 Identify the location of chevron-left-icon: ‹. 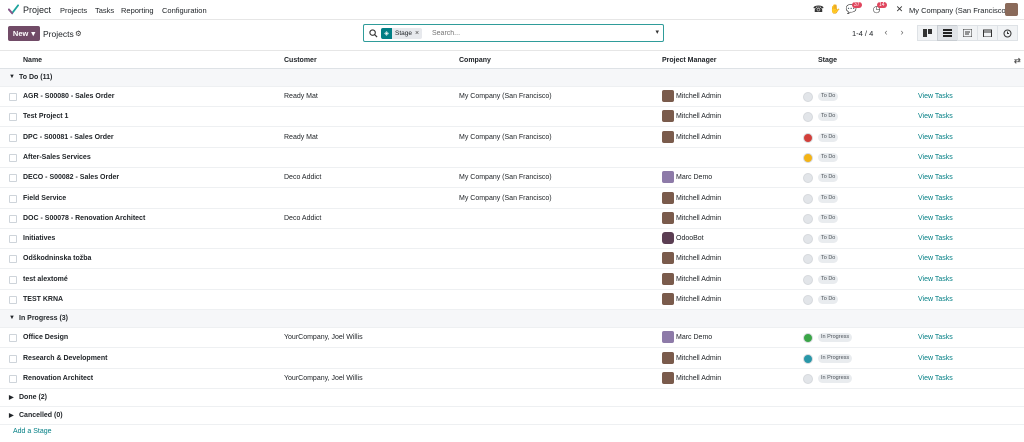
(886, 33).